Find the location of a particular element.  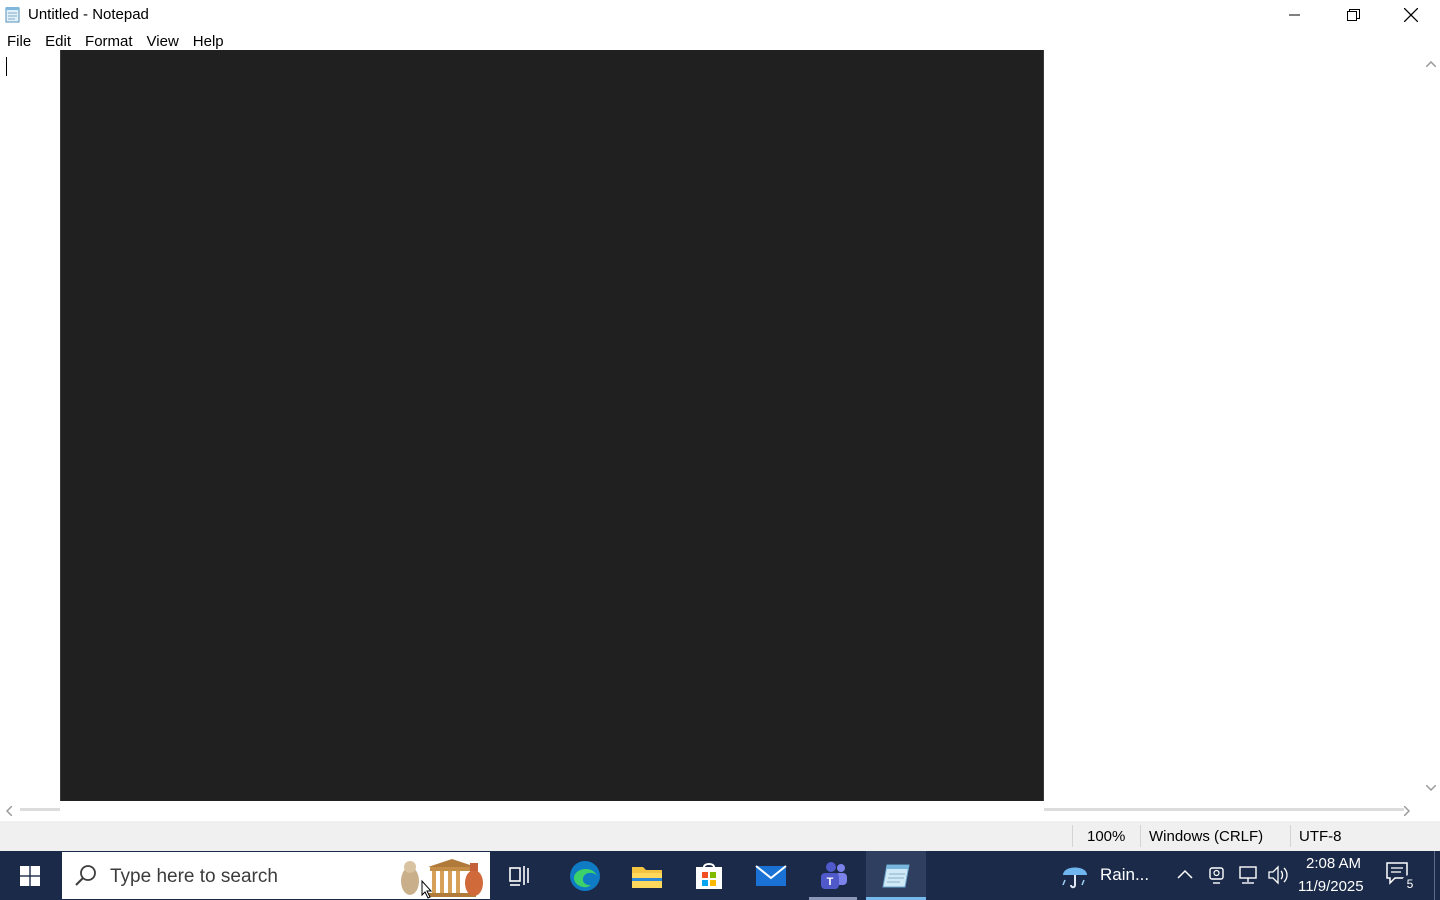

minimize-icon is located at coordinates (1294, 15).